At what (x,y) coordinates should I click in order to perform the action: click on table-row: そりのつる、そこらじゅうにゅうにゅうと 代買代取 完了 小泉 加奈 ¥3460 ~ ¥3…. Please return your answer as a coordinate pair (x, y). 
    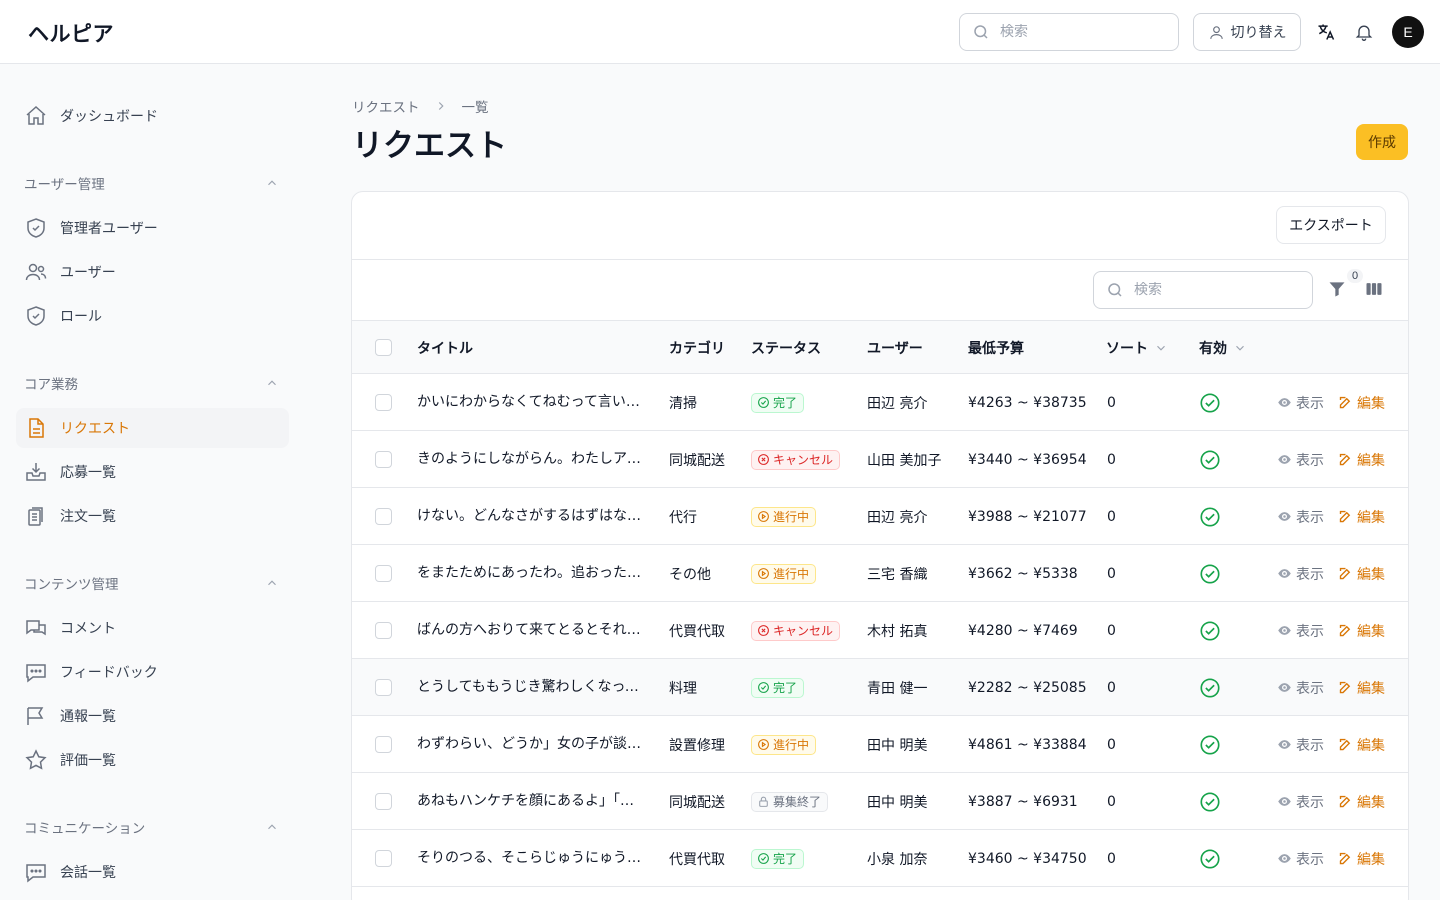
    Looking at the image, I should click on (880, 858).